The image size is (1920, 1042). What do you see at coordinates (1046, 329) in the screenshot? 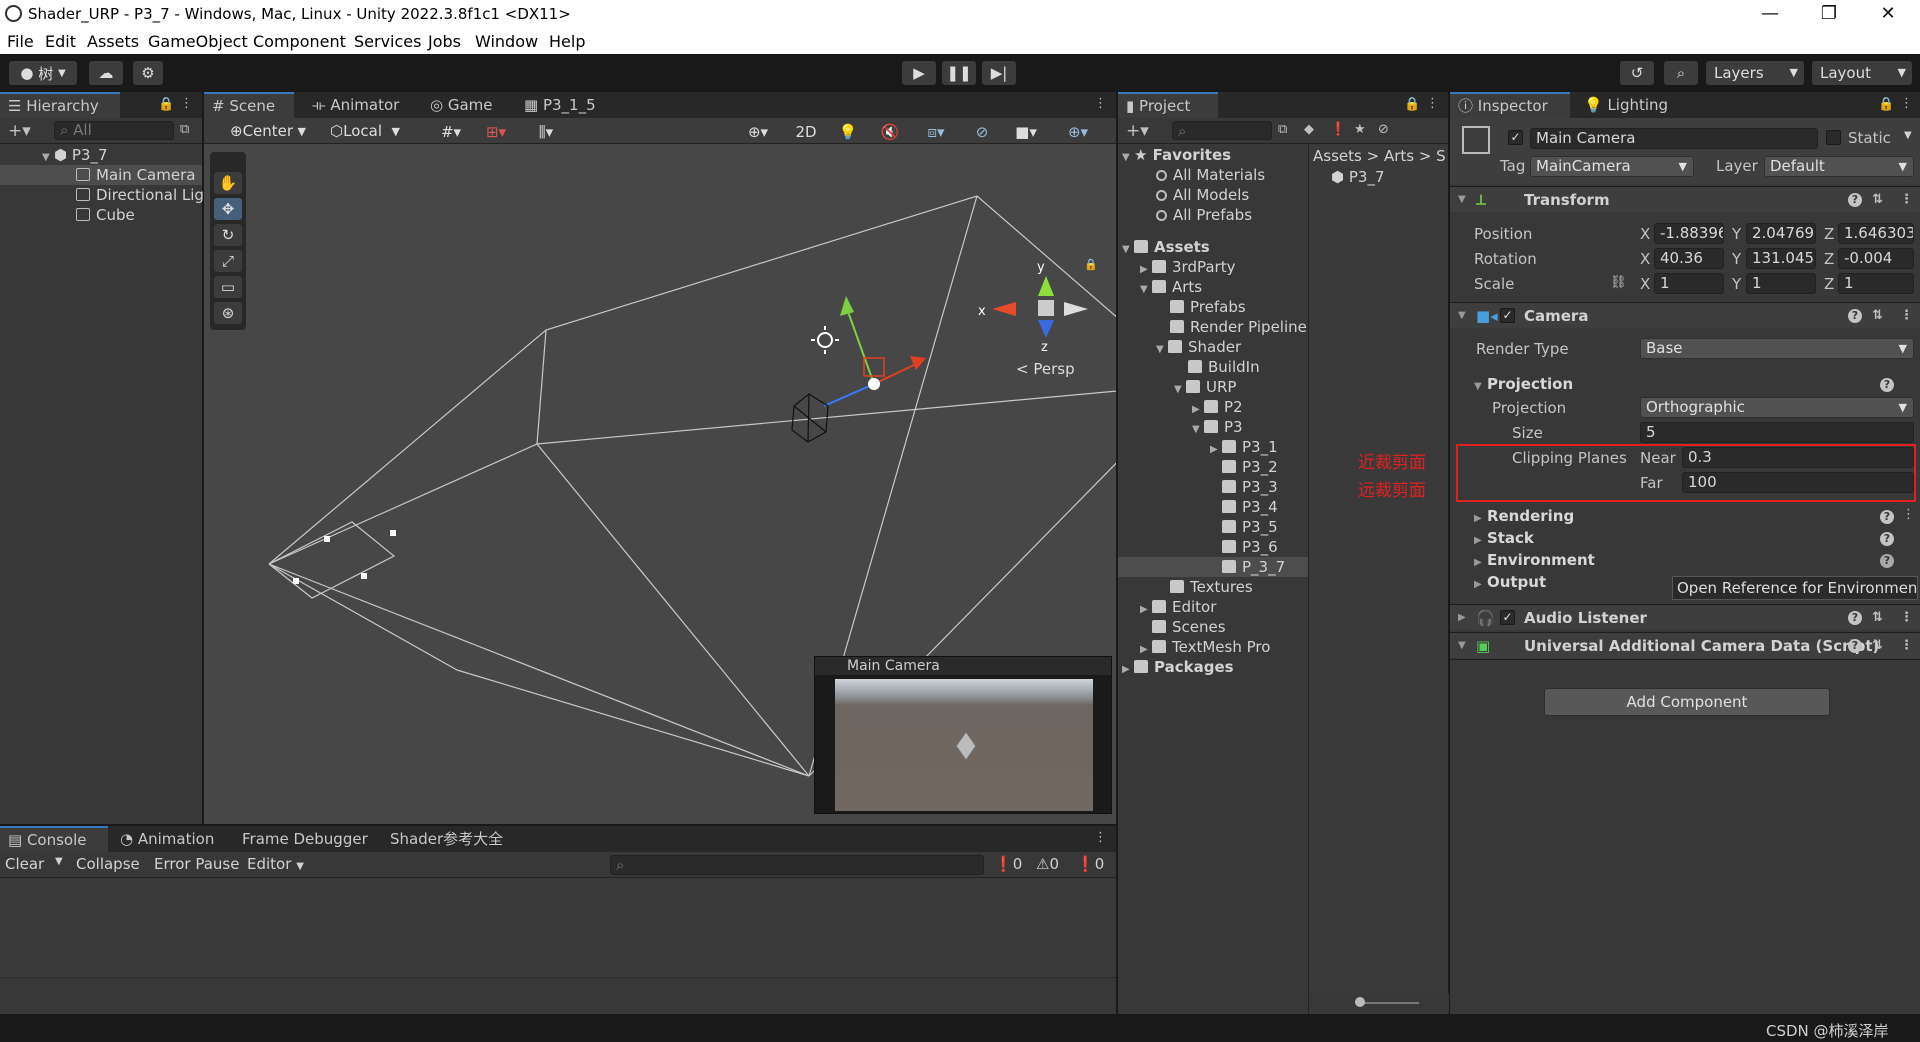
I see `gizmo-z-cone` at bounding box center [1046, 329].